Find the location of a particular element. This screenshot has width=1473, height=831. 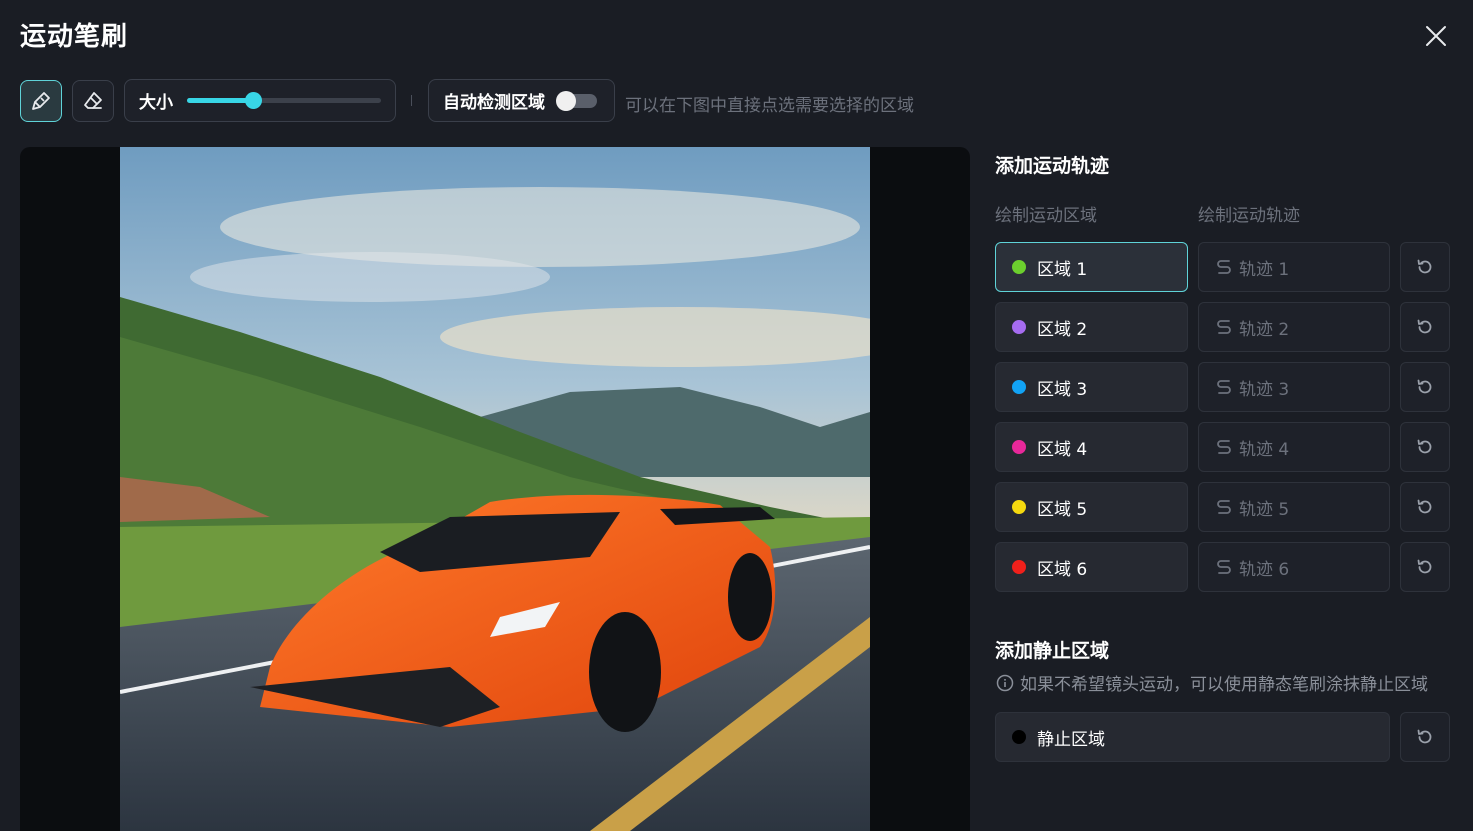

slider-thumb is located at coordinates (253, 100).